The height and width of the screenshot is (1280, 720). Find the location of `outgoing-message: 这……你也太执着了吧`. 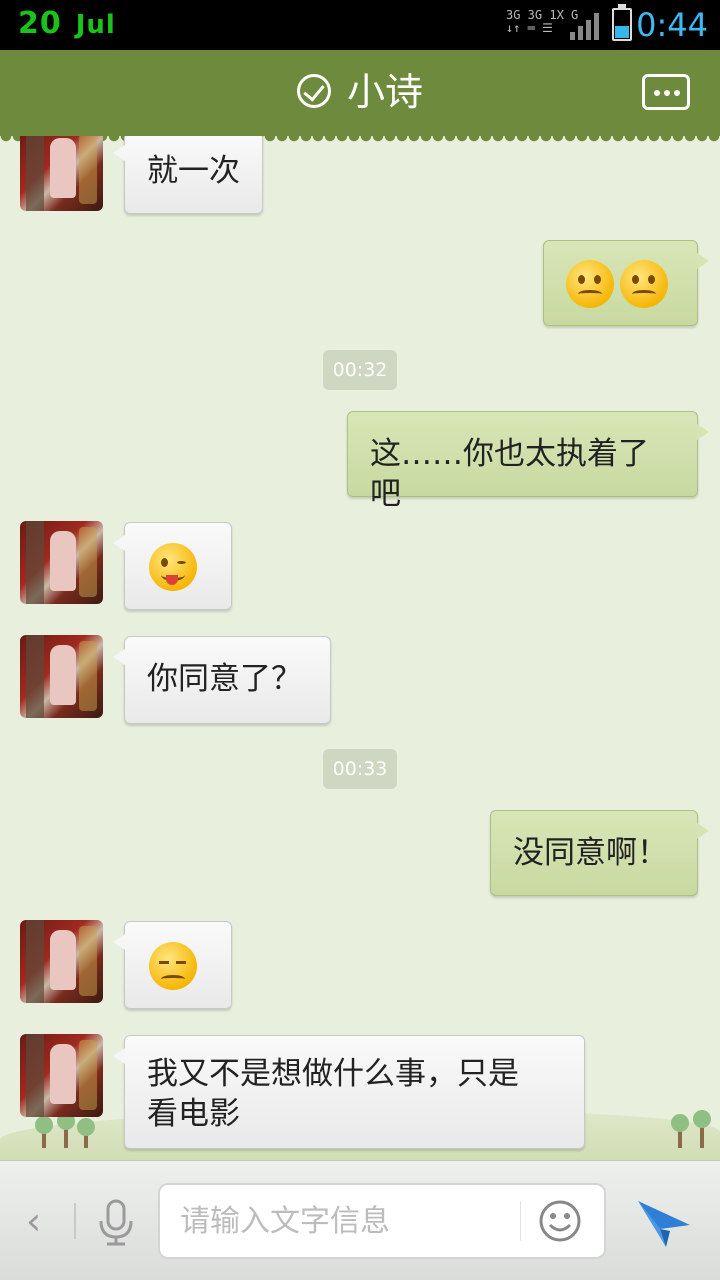

outgoing-message: 这……你也太执着了吧 is located at coordinates (528, 461).